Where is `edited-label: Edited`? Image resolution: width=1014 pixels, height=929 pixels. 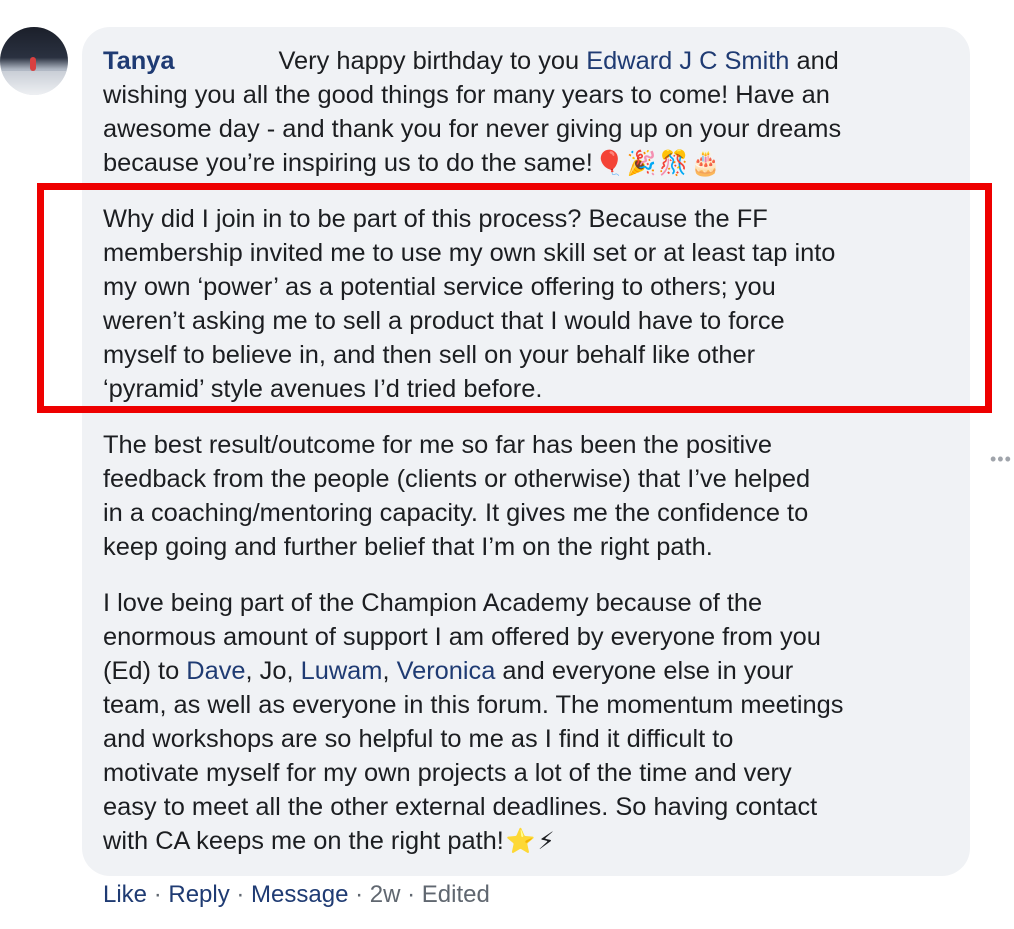 edited-label: Edited is located at coordinates (456, 894).